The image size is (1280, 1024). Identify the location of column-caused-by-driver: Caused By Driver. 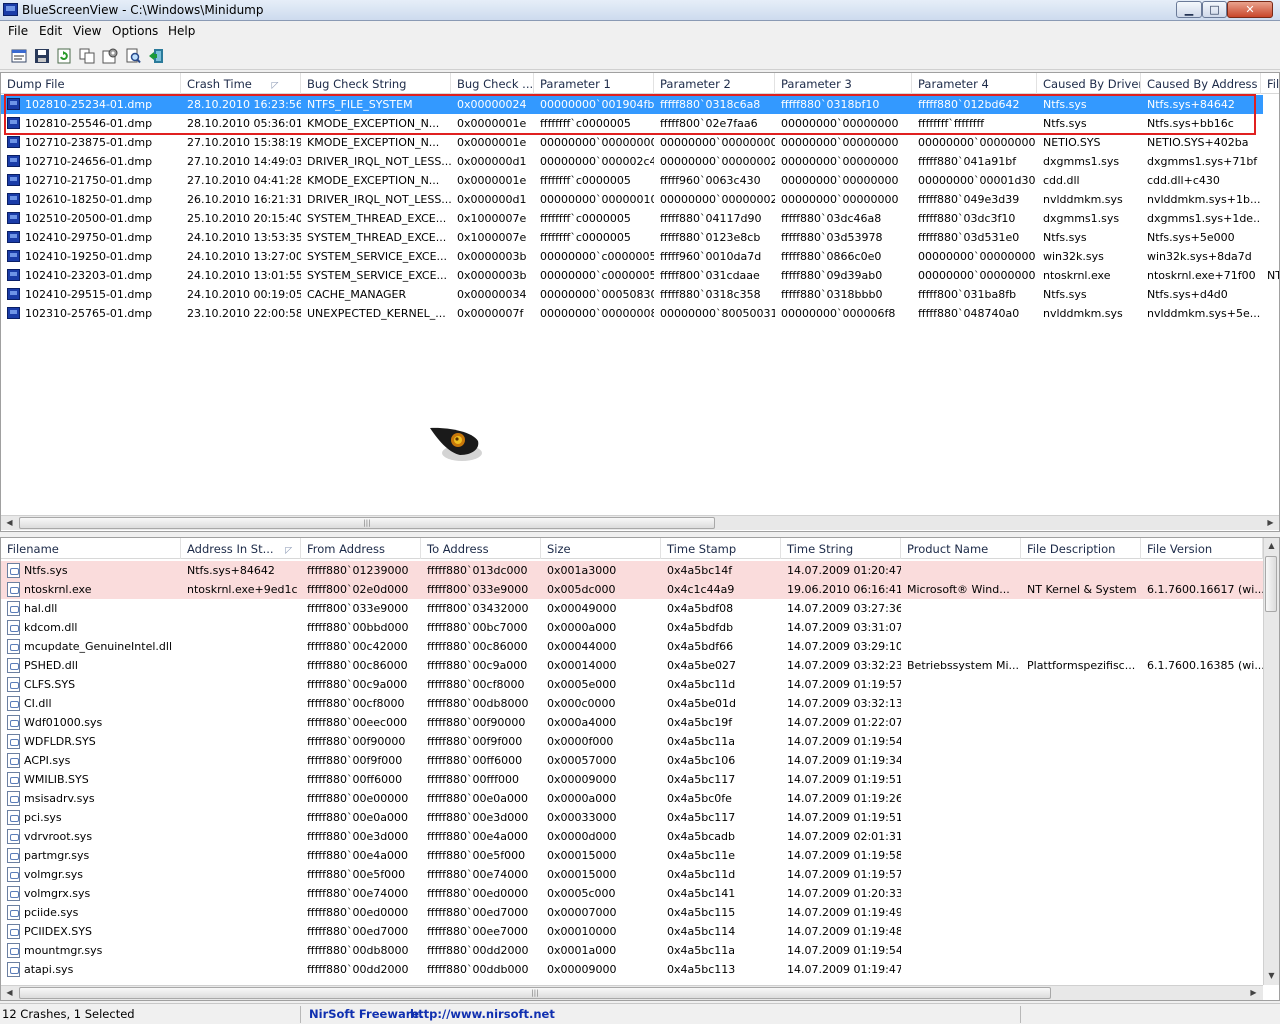
(1089, 83).